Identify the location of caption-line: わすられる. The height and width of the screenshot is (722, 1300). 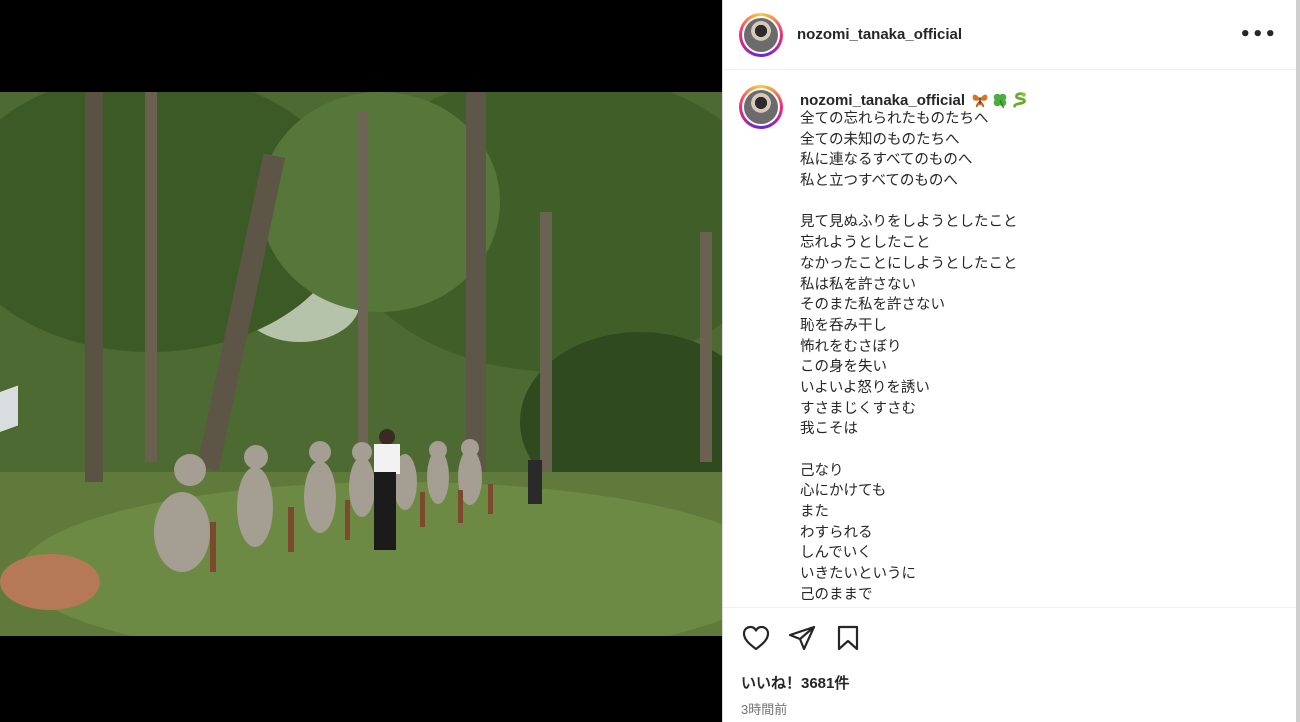
(836, 532).